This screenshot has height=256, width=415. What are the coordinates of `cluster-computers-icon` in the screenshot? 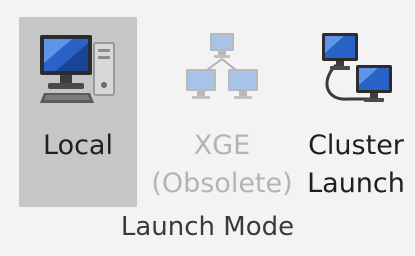 It's located at (357, 67).